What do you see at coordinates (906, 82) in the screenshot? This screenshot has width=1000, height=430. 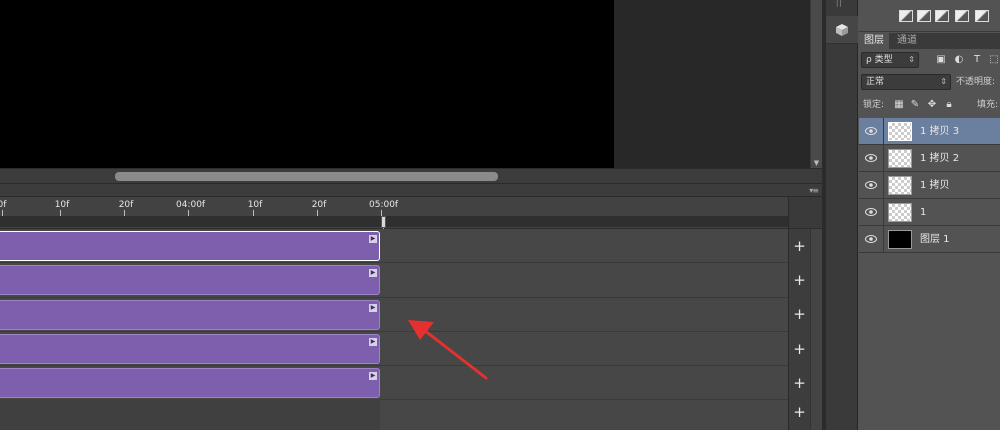 I see `blend-mode-select: 正常 ⇕` at bounding box center [906, 82].